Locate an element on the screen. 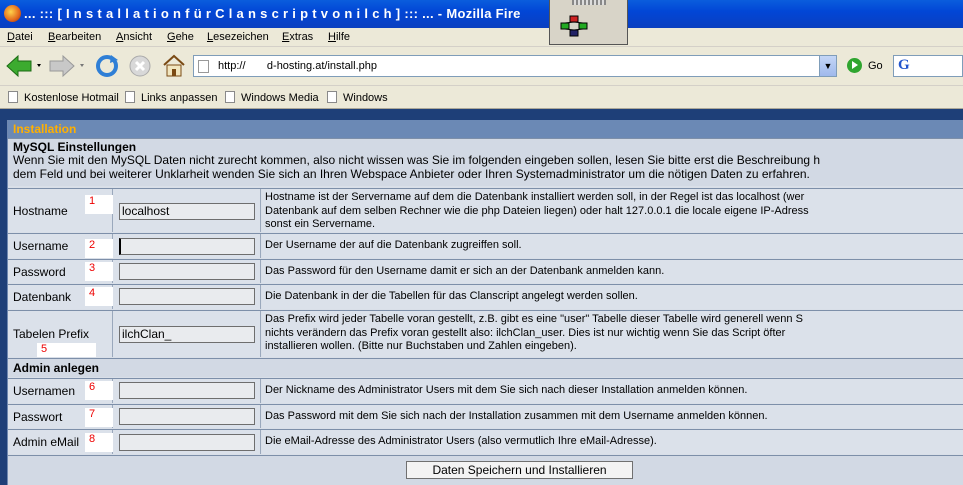 The image size is (963, 485). bookmark-item: Links anpassen is located at coordinates (171, 97).